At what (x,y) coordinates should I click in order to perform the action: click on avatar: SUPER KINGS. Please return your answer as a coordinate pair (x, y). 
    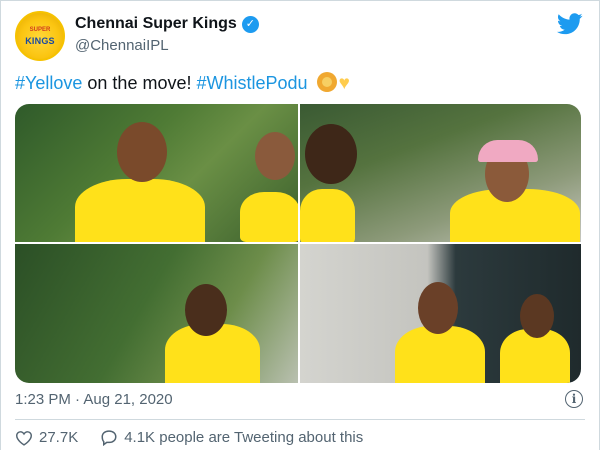
    Looking at the image, I should click on (40, 36).